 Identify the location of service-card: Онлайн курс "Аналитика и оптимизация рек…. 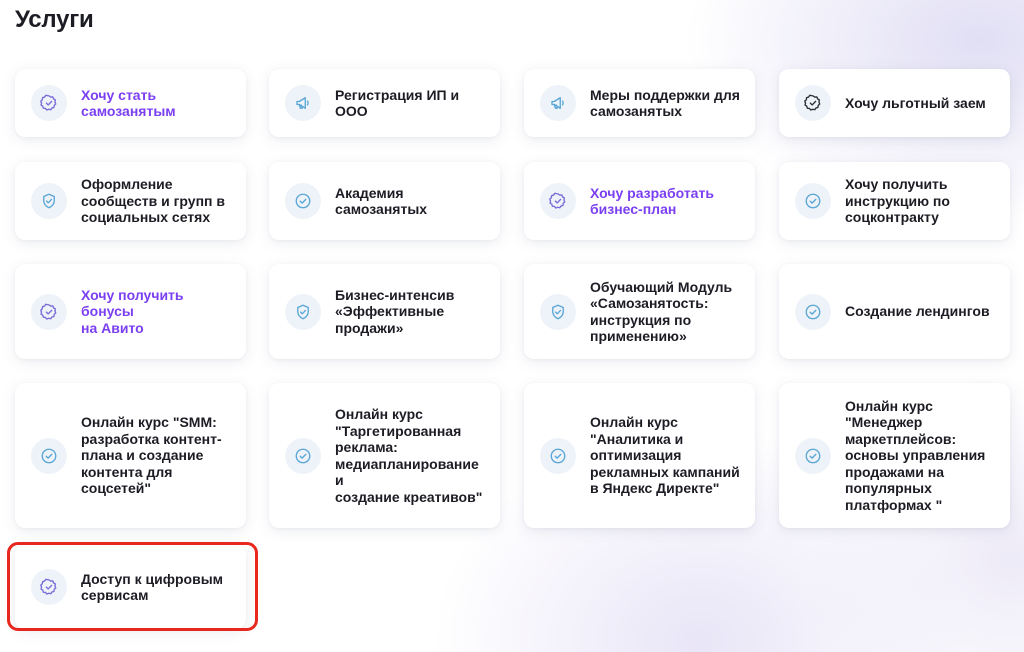
(639, 455).